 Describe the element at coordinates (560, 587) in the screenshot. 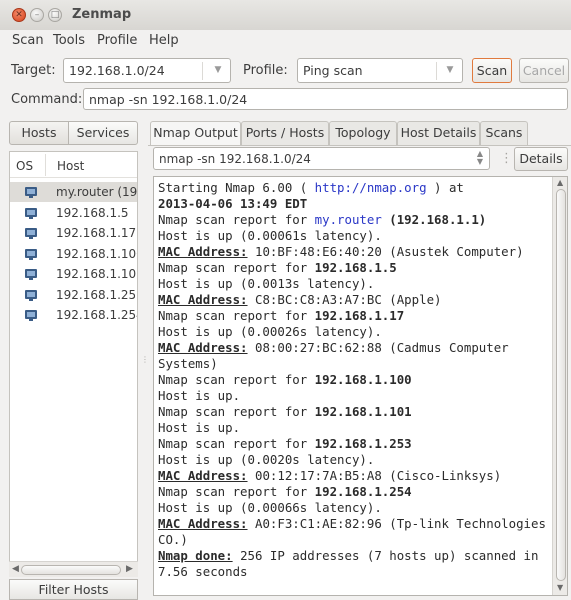

I see `scroll-down-icon: ▼` at that location.